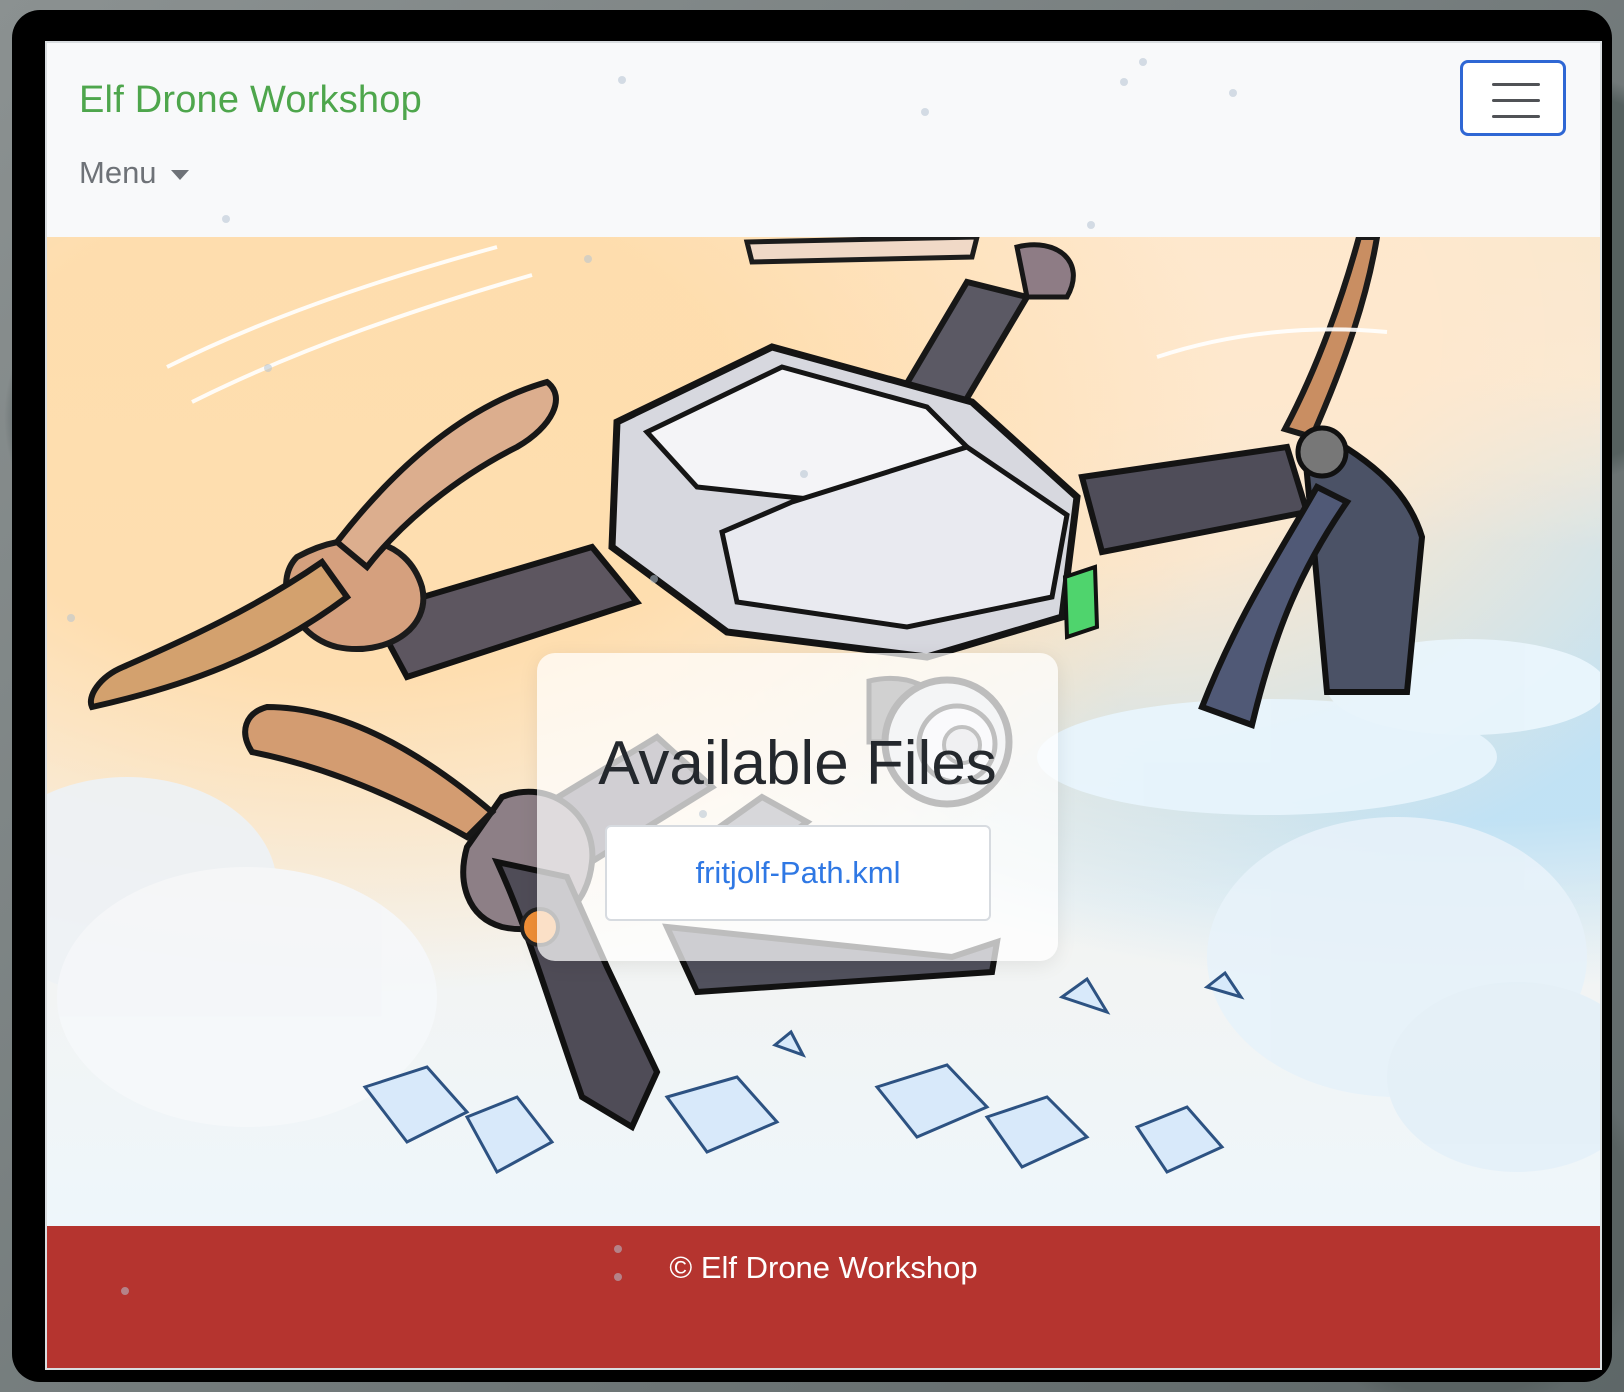  I want to click on files-card: Available Files fritjolf-Path.kml, so click(797, 807).